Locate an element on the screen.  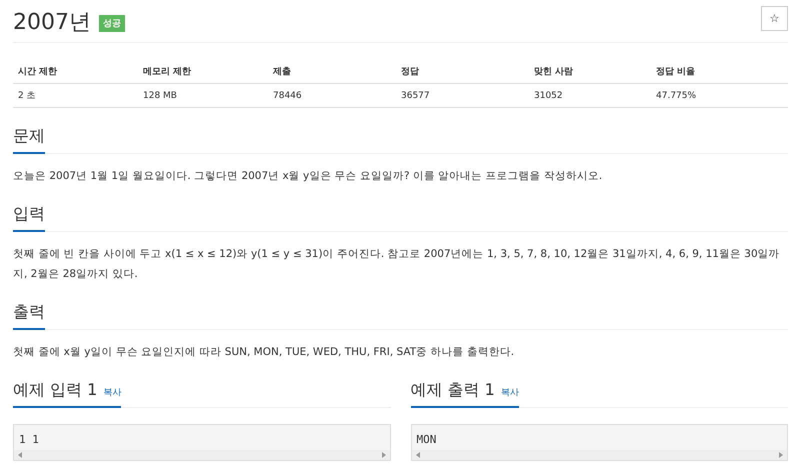
section-text: 오늘은 2007년 1월 1일 월요일이다. 그렇다면 2007년 x월 y일은 무슨 요일일까? 이를 알아내는 프로그램을 작성하시오. is located at coordinates (308, 176).